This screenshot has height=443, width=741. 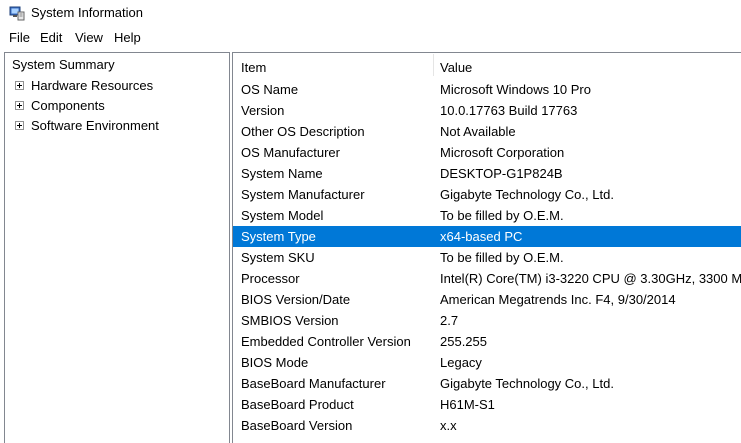 I want to click on cell-value: 255.255, so click(x=463, y=341).